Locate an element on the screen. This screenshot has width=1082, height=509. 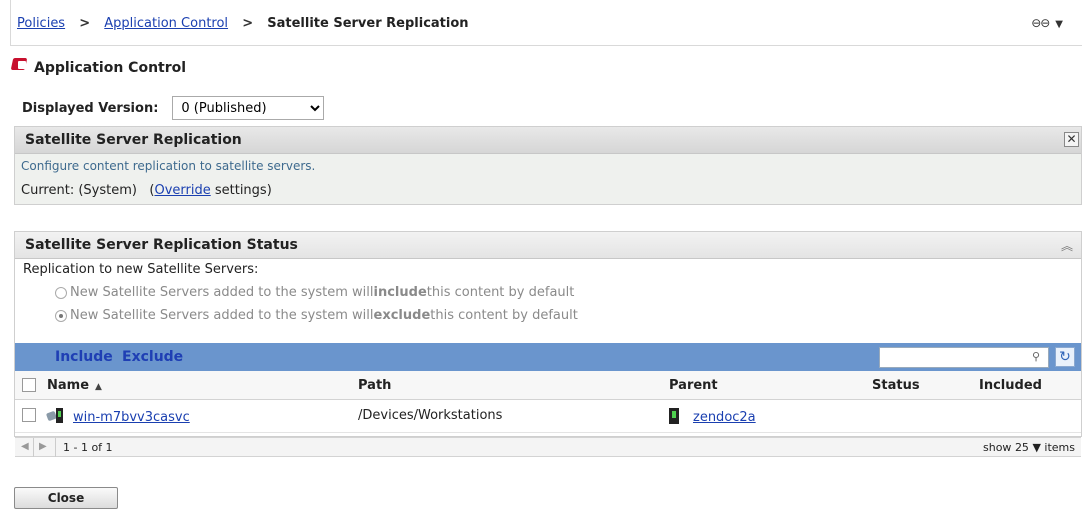
status-panel-title: Satellite Server Replication Status is located at coordinates (161, 245).